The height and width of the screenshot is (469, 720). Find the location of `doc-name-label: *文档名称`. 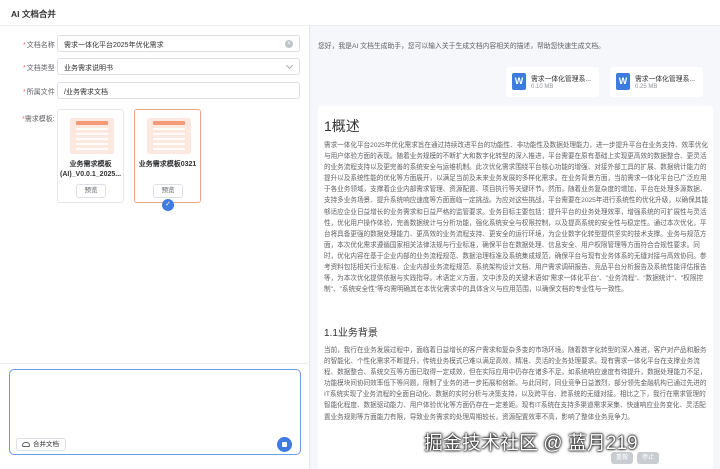

doc-name-label: *文档名称 is located at coordinates (39, 45).